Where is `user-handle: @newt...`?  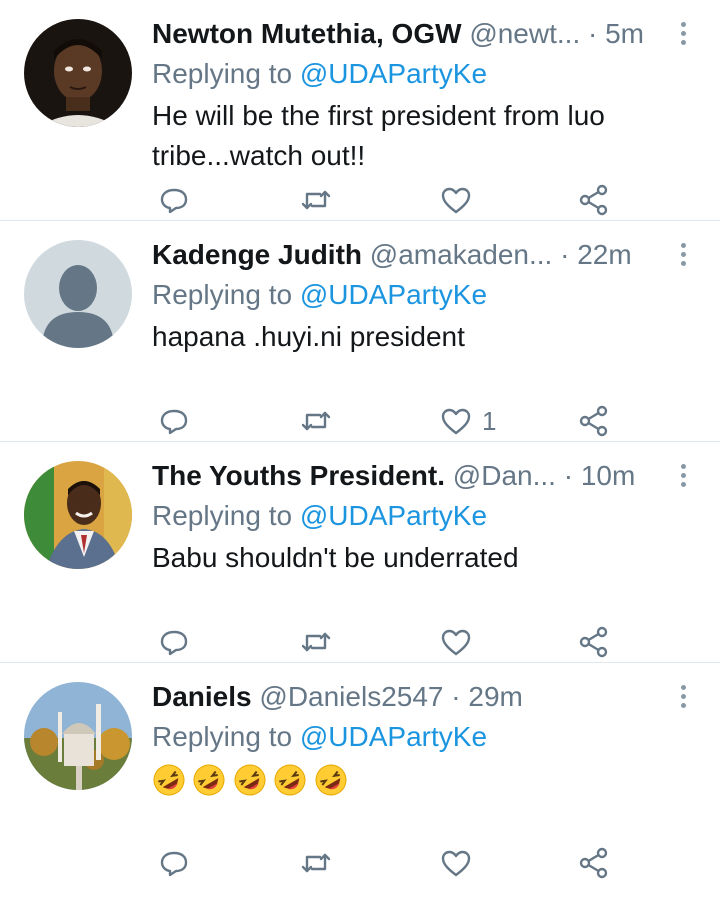 user-handle: @newt... is located at coordinates (524, 33).